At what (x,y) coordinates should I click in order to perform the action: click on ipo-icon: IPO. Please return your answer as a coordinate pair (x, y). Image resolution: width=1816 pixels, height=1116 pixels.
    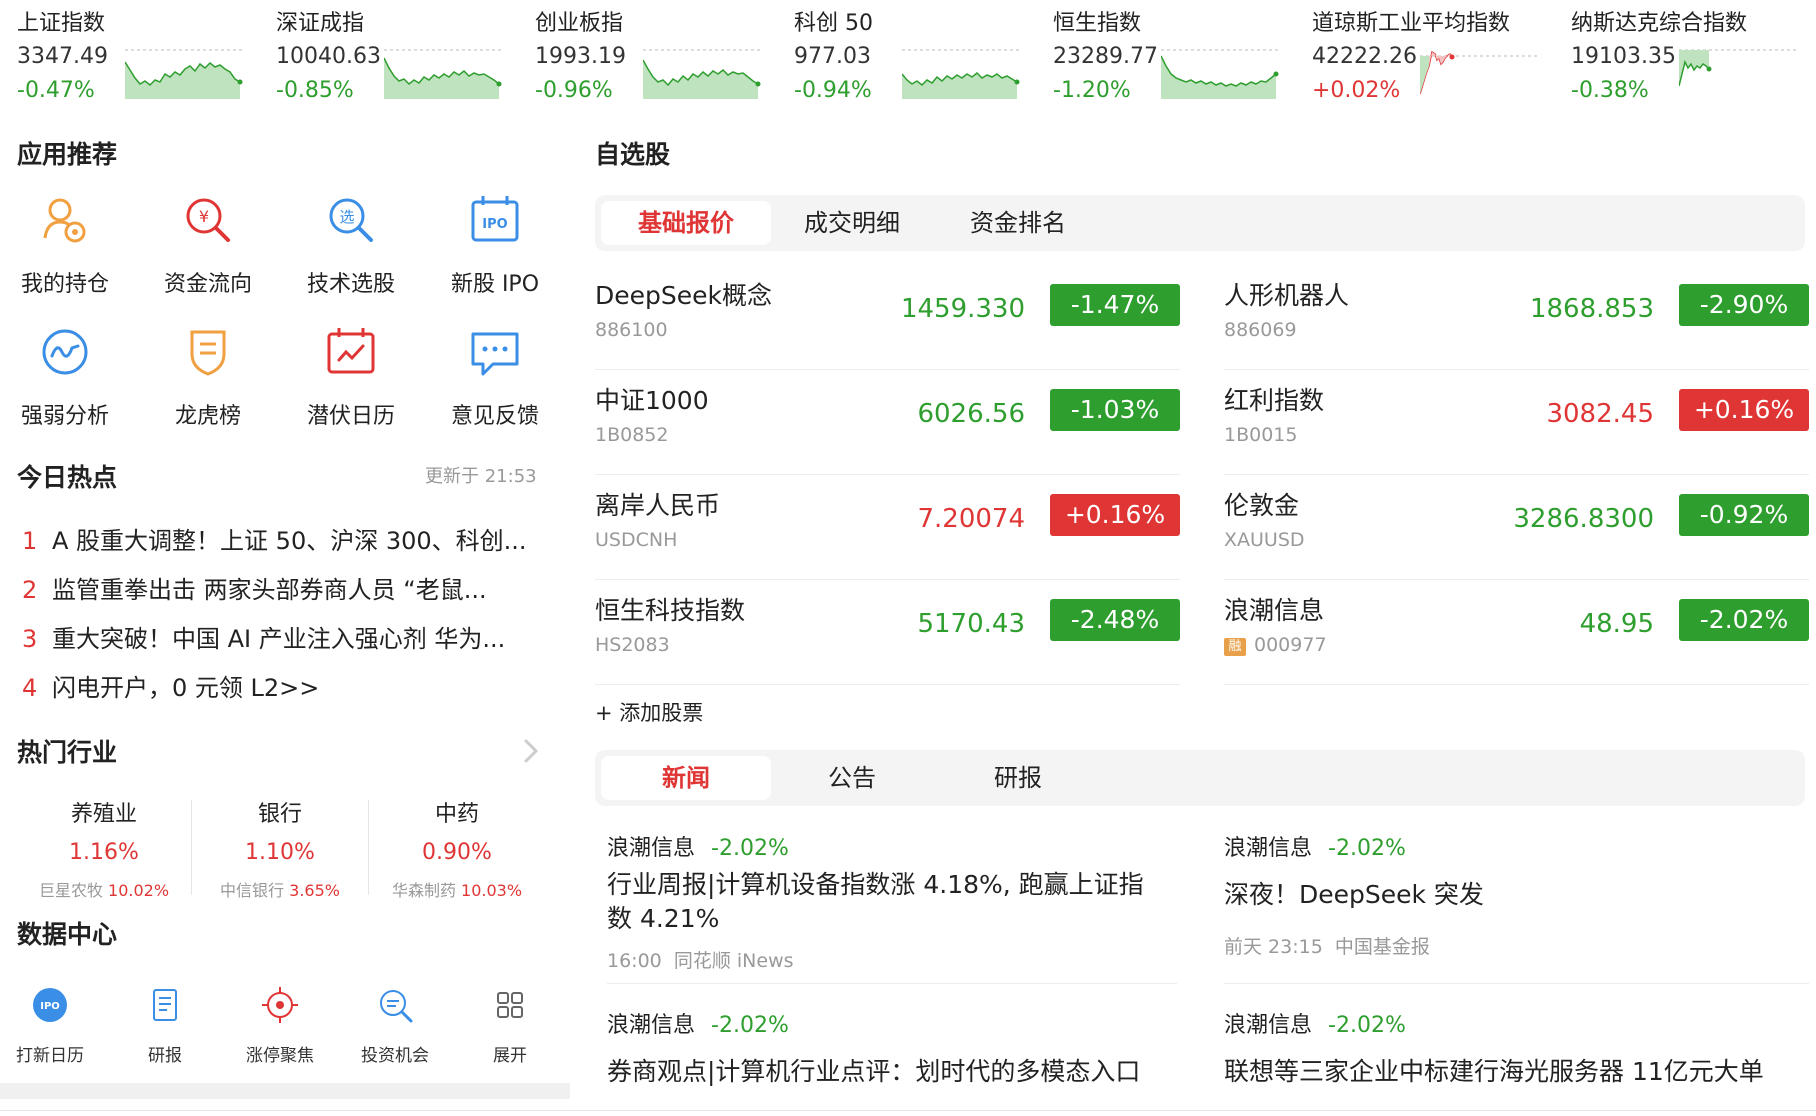
    Looking at the image, I should click on (495, 219).